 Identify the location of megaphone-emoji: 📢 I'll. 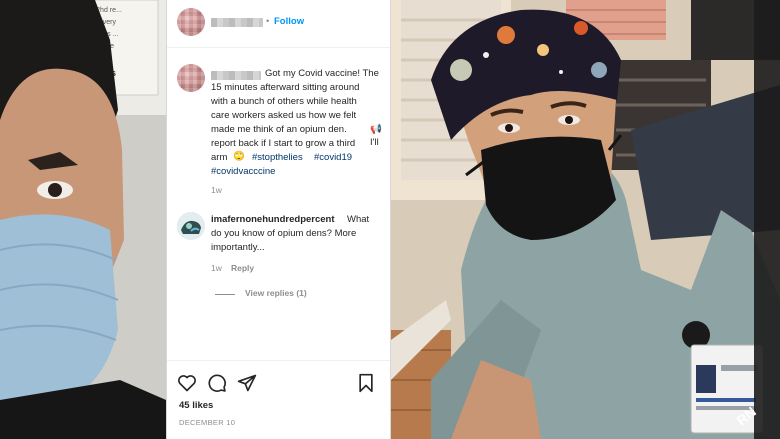
(376, 136).